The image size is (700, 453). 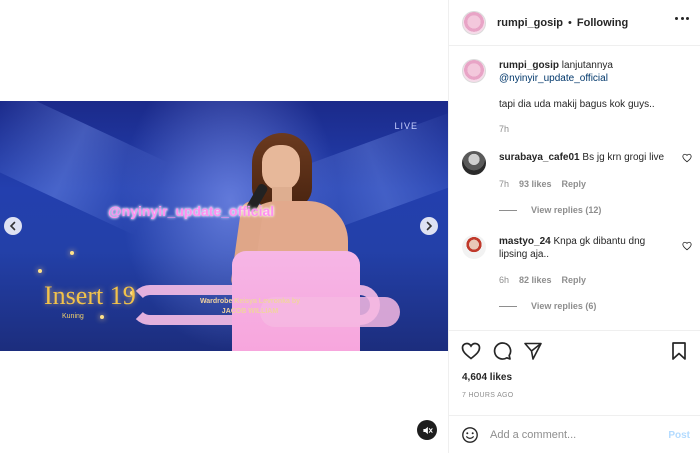 I want to click on speaker-muted-icon, so click(x=427, y=430).